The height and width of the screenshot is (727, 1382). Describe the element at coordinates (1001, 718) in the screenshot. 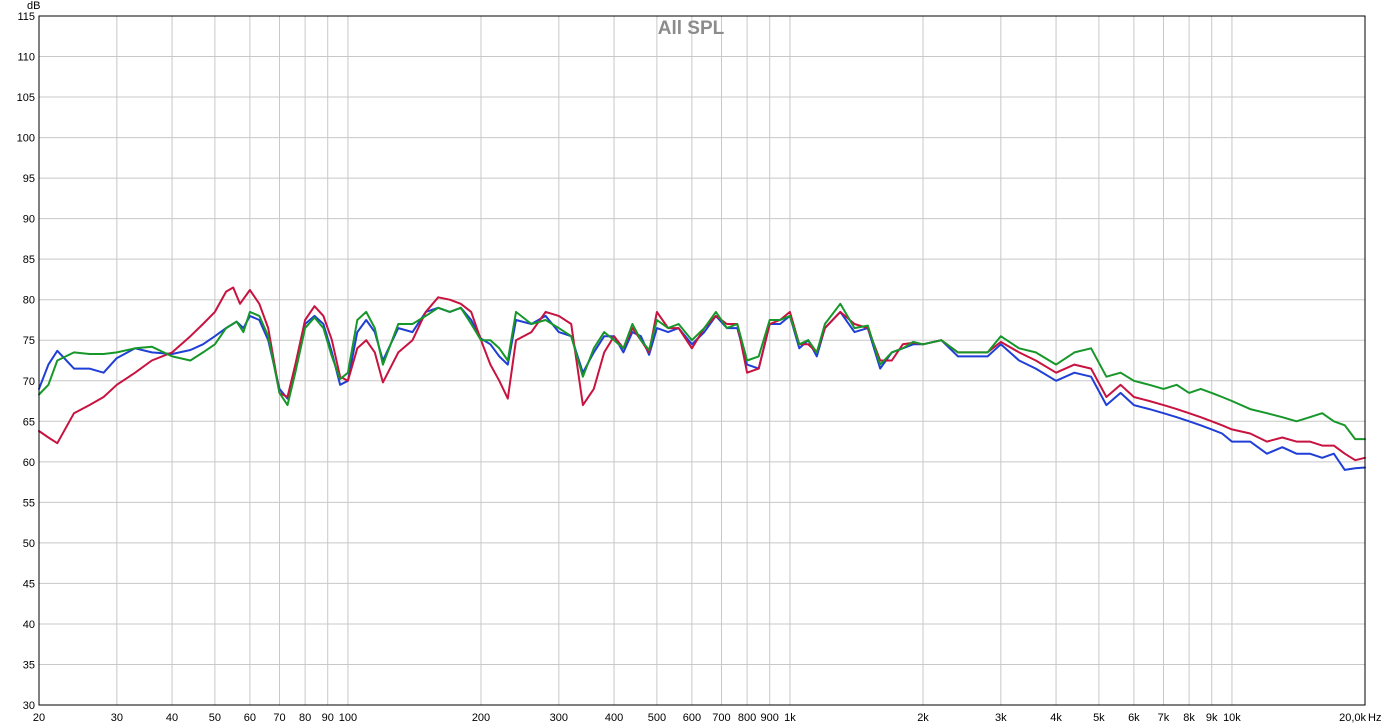

I see `x-tick-label: 3k` at that location.